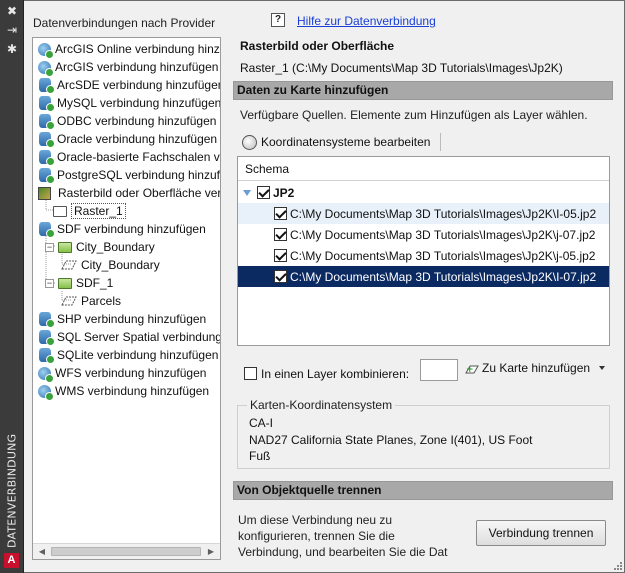  What do you see at coordinates (263, 192) in the screenshot?
I see `group-checkbox` at bounding box center [263, 192].